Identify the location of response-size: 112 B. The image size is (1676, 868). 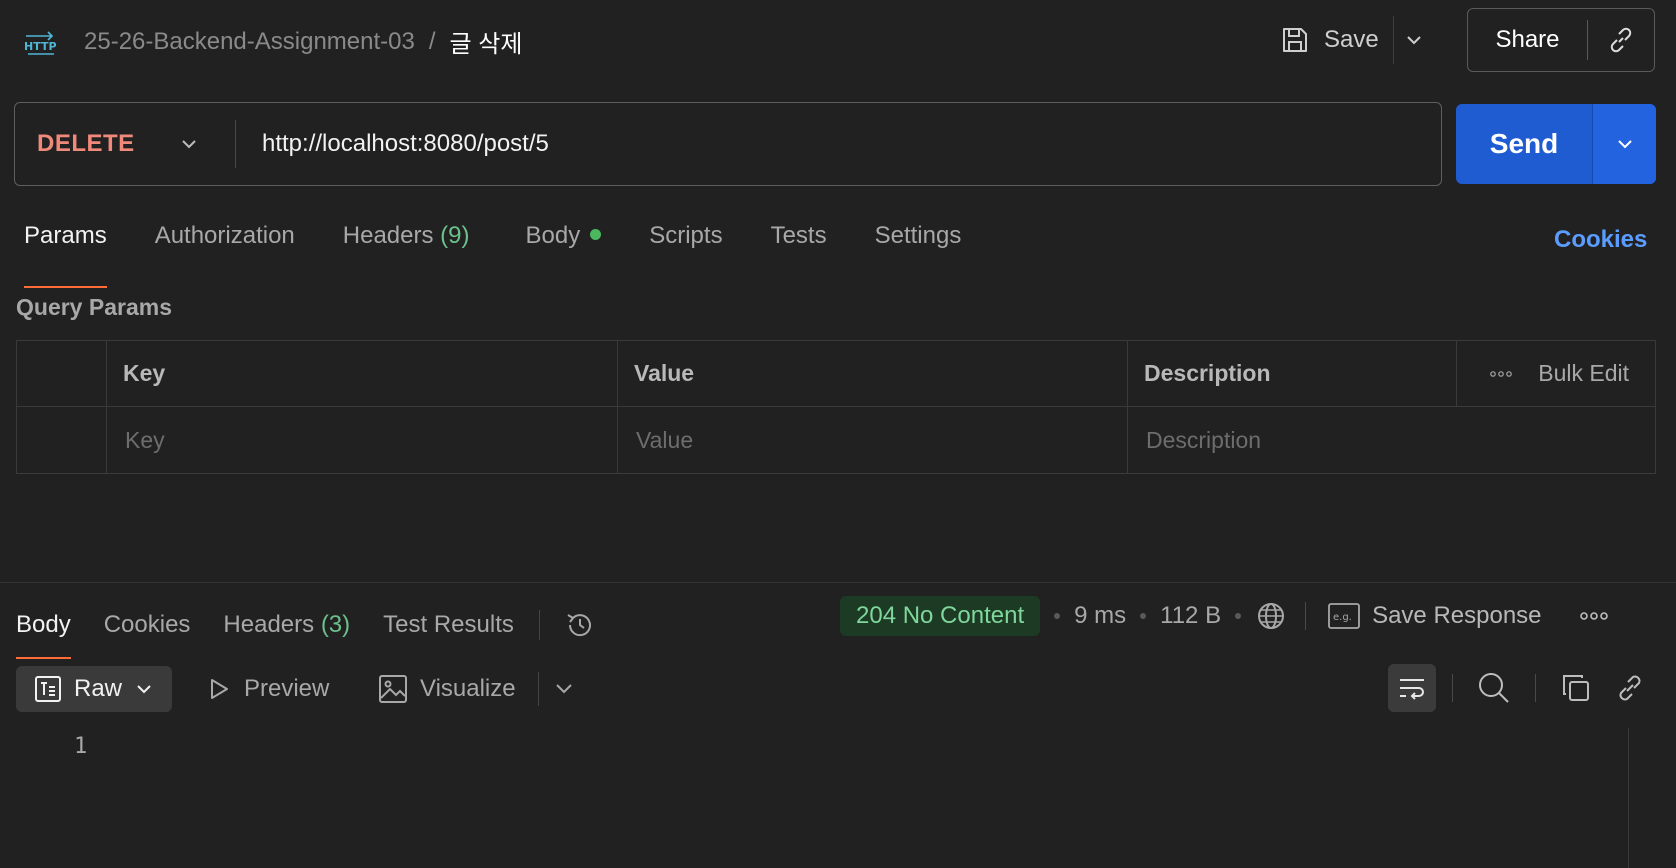
(1190, 616).